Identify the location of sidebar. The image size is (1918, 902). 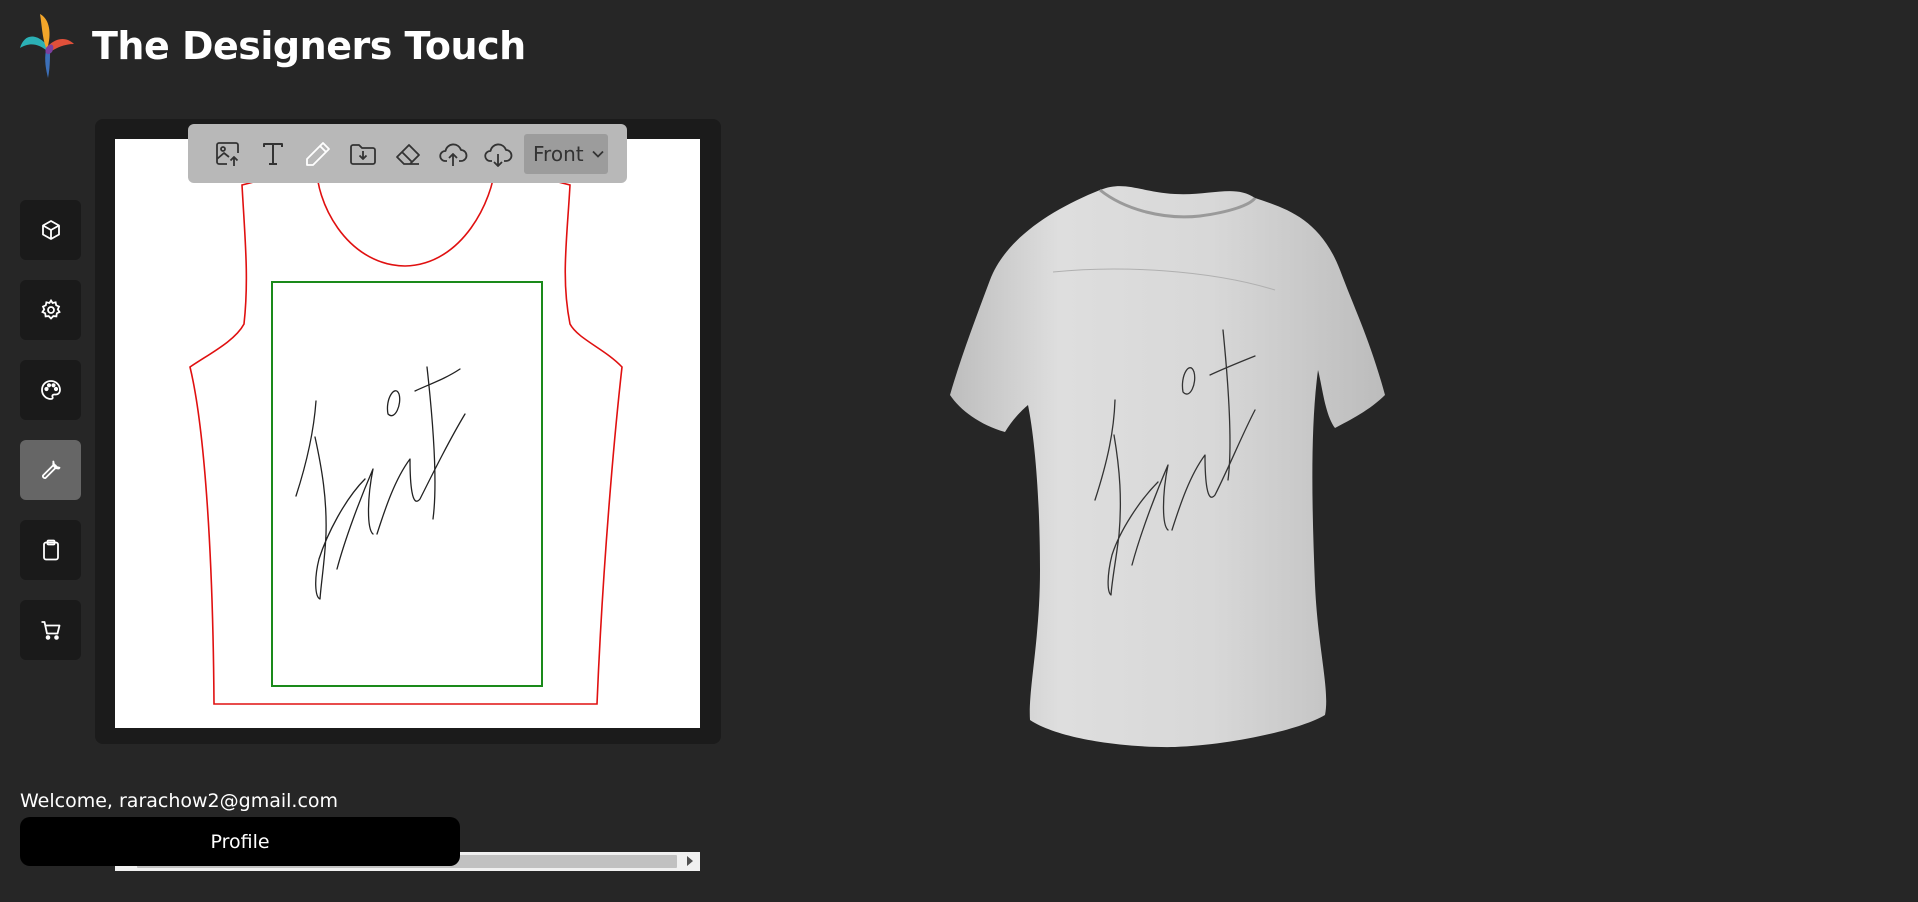
(50, 440).